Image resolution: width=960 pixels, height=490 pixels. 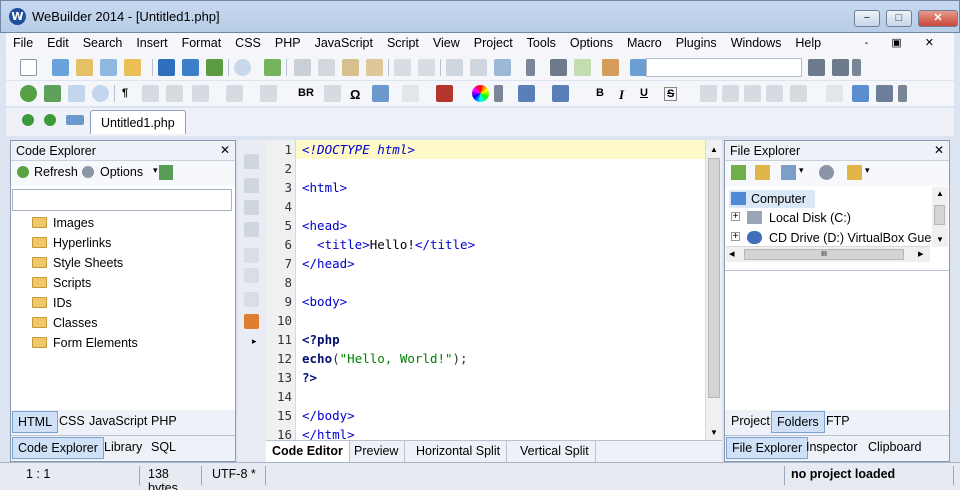 I want to click on align-right-icon, so click(x=752, y=93).